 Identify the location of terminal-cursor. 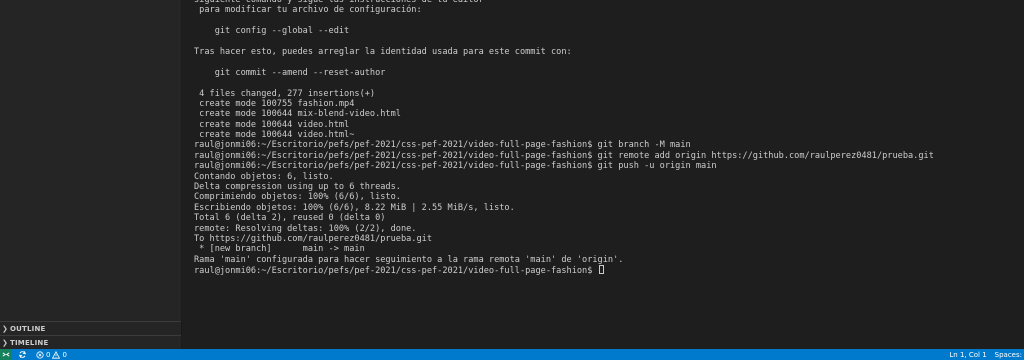
(601, 270).